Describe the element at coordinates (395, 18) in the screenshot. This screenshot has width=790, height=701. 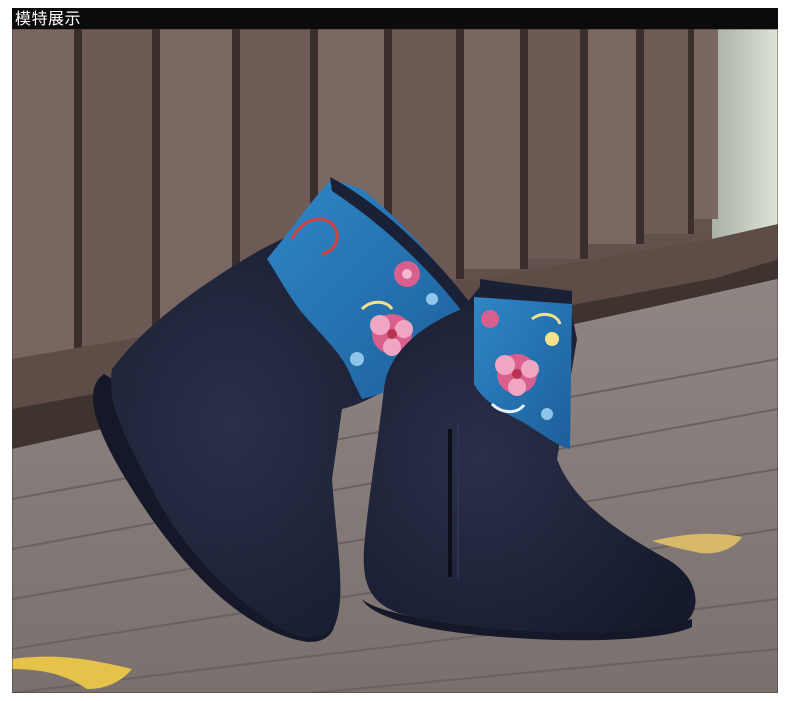
I see `header-bar: 模特展示` at that location.